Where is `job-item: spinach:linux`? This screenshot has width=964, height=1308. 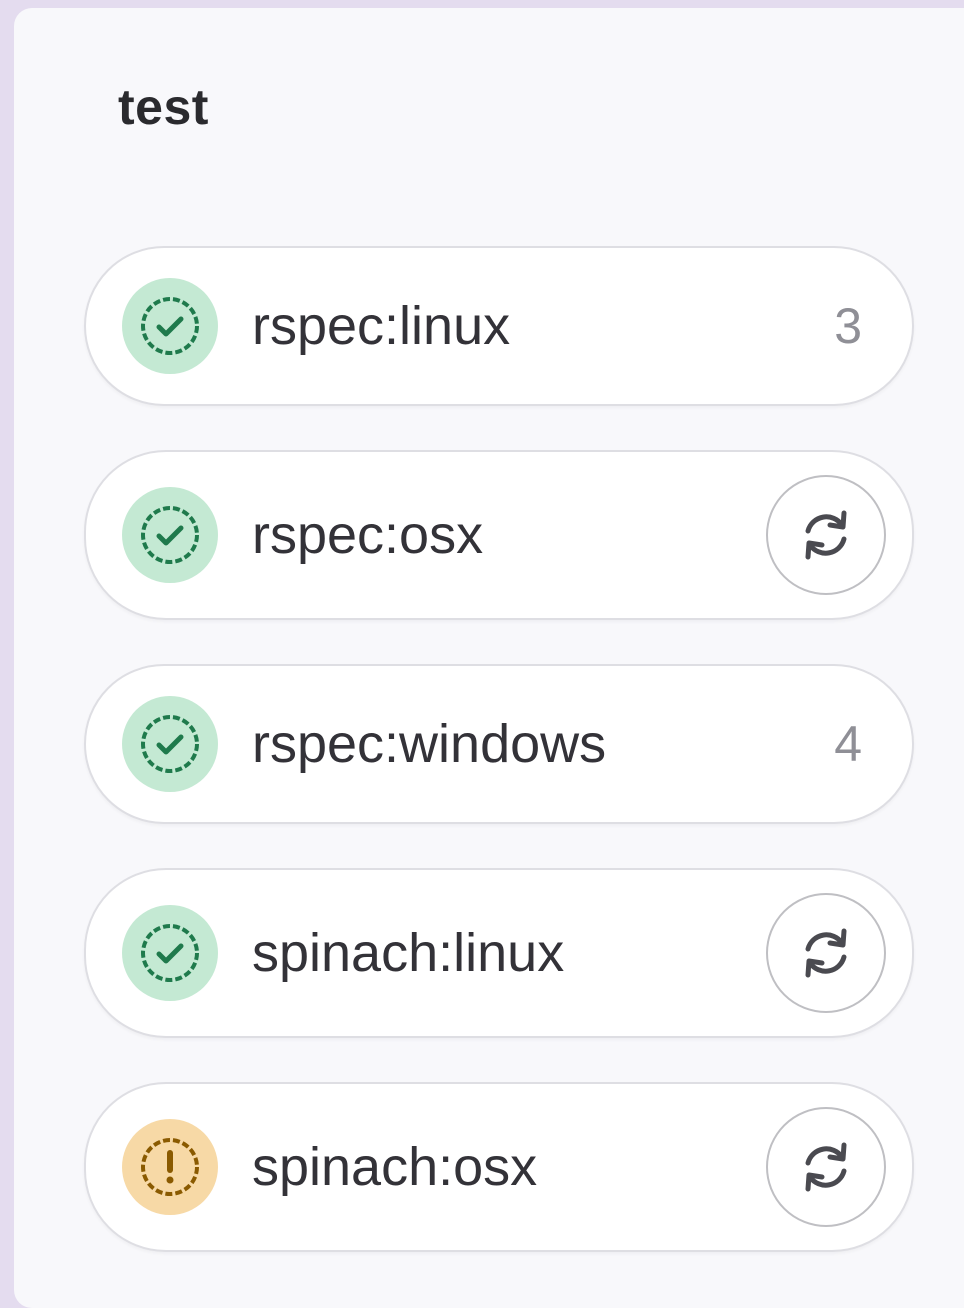
job-item: spinach:linux is located at coordinates (499, 953).